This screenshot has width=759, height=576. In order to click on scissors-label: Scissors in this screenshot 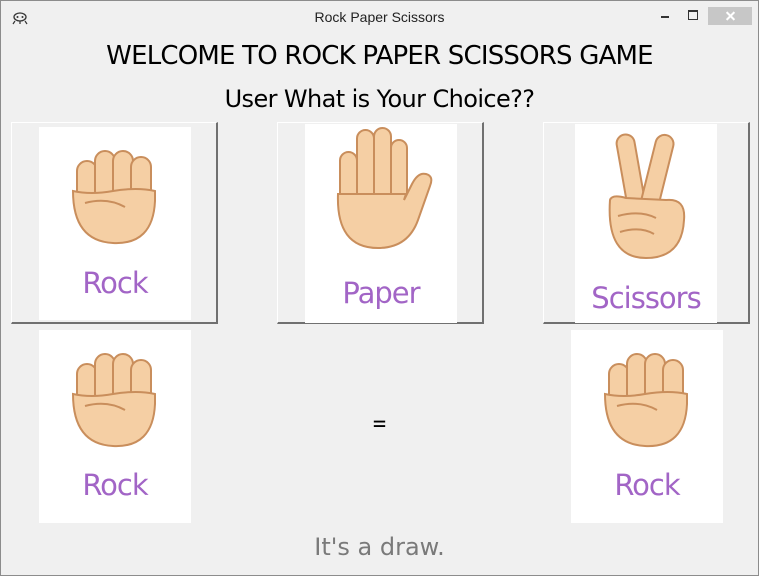, I will do `click(646, 298)`.